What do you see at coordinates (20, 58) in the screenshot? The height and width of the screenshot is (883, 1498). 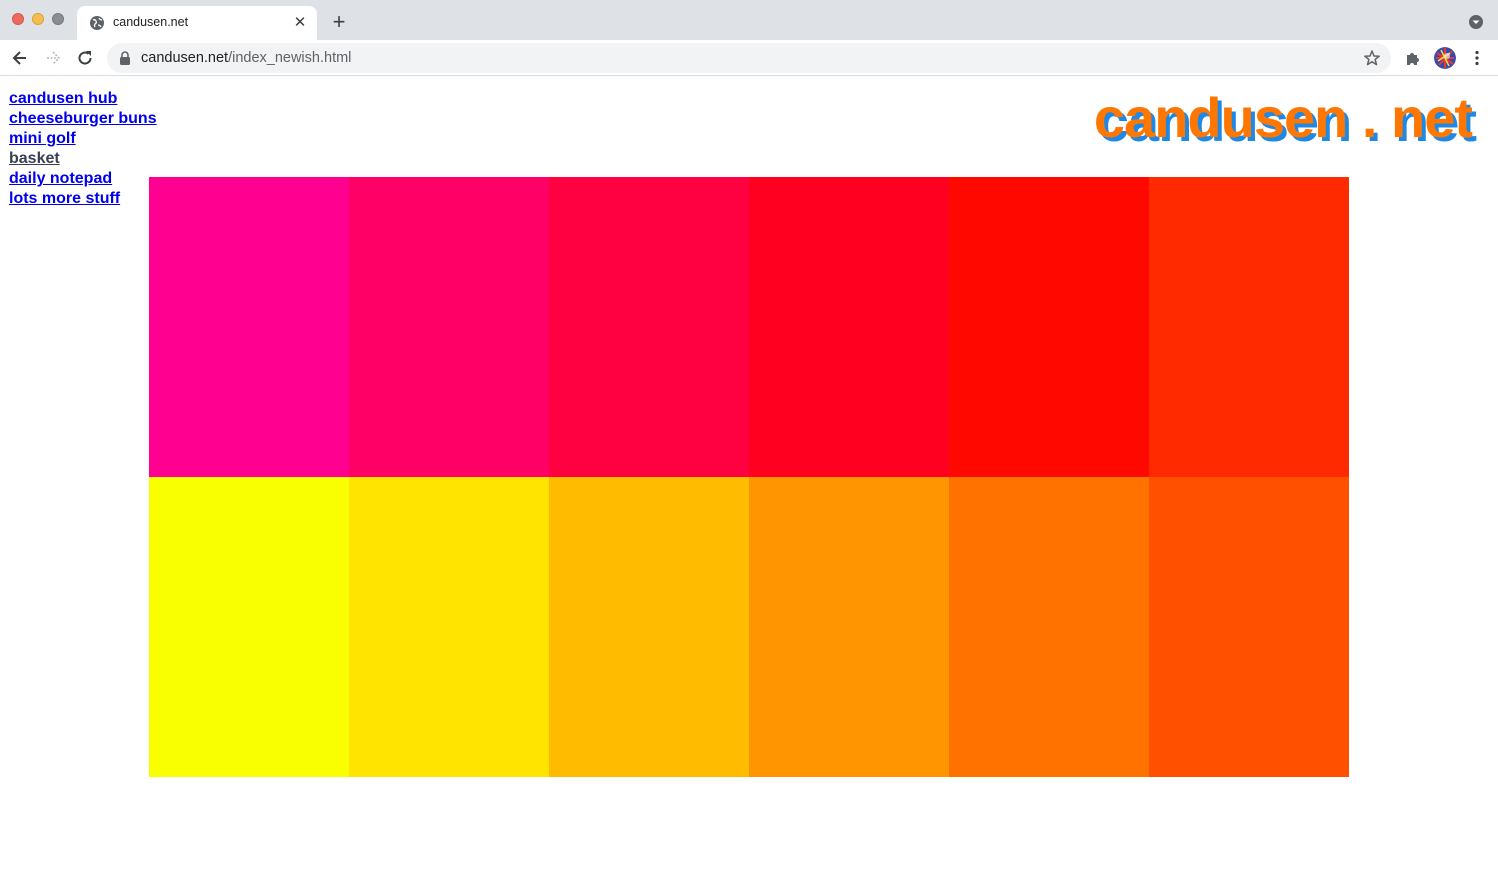 I see `back-arrow-icon` at bounding box center [20, 58].